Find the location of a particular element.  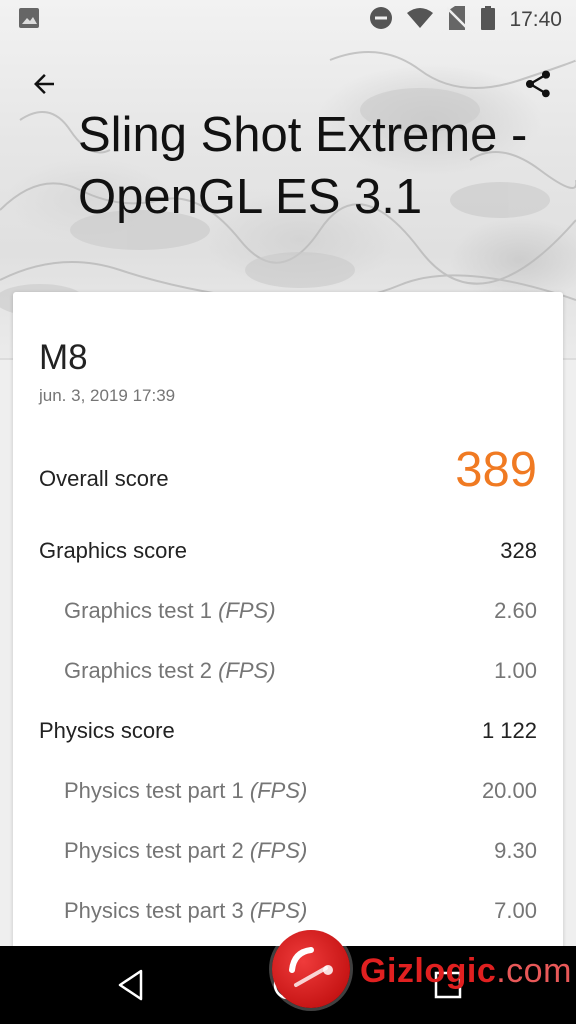

arrow-back-icon is located at coordinates (44, 84).